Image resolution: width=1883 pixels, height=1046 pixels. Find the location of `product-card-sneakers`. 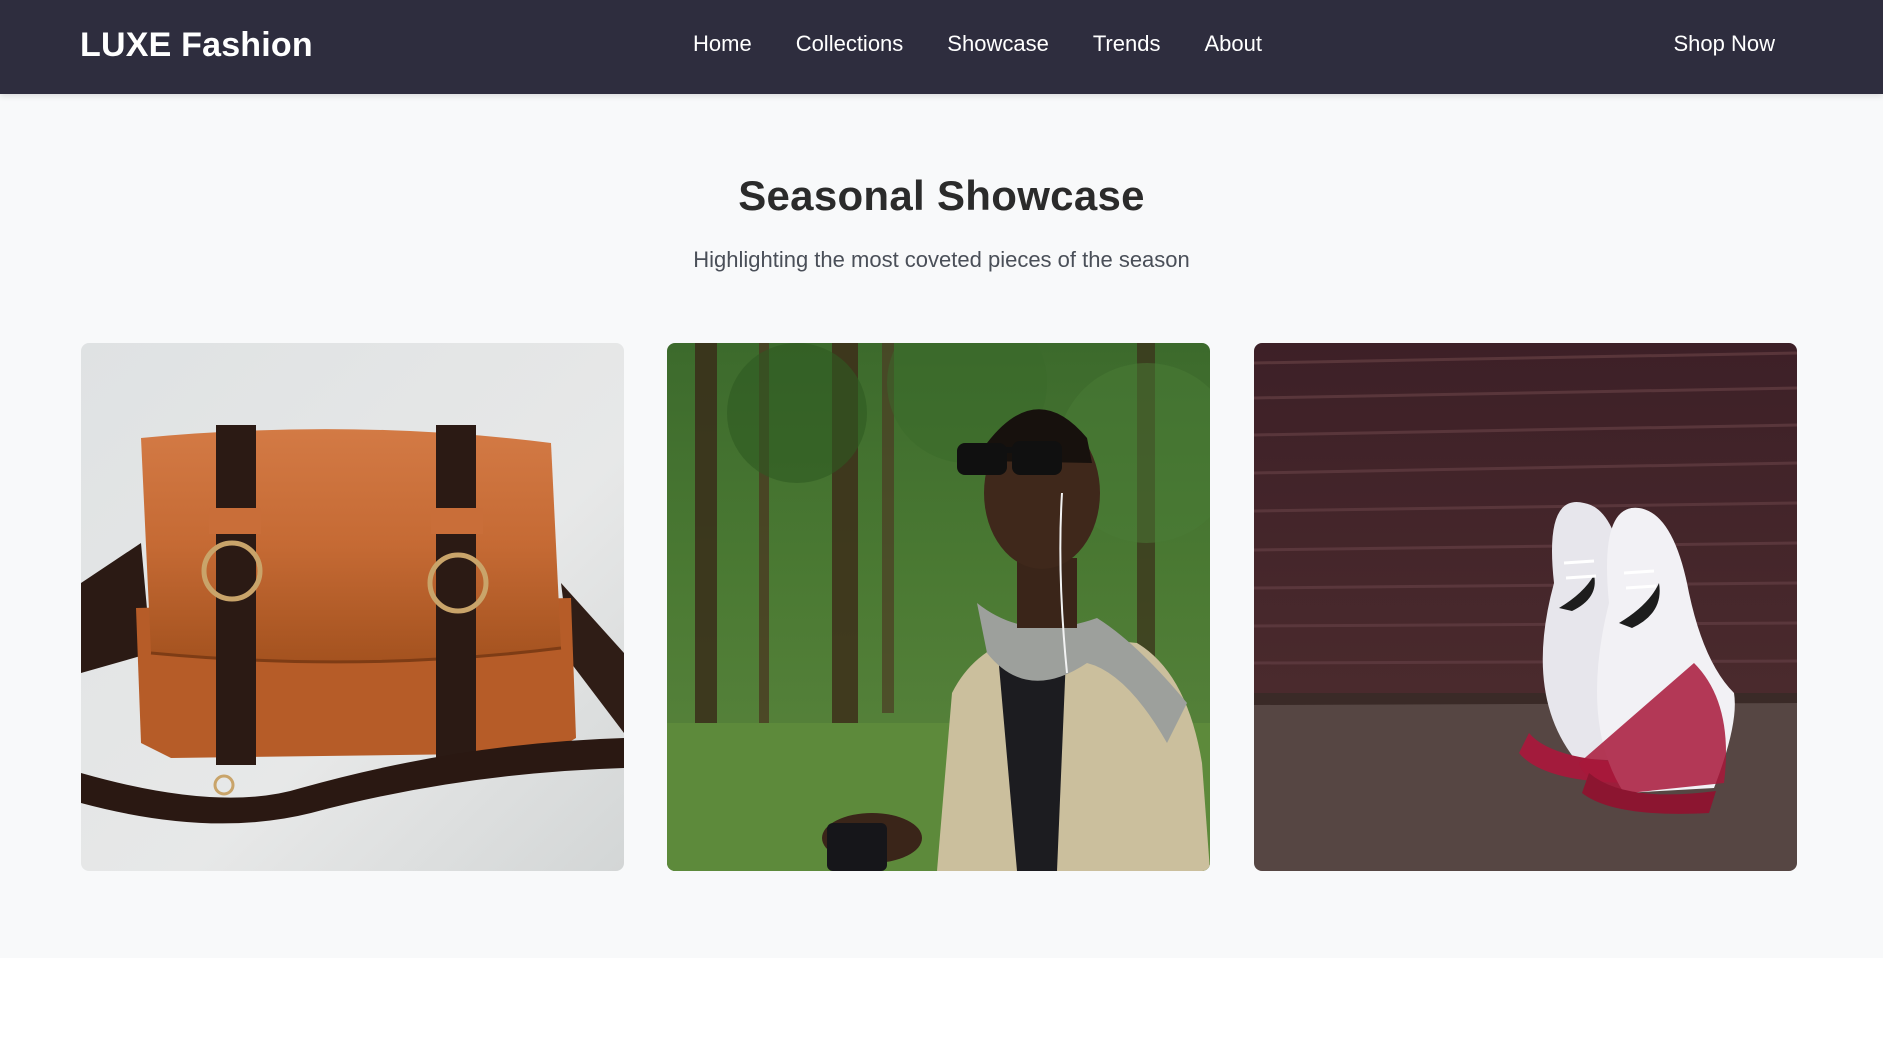

product-card-sneakers is located at coordinates (1525, 607).